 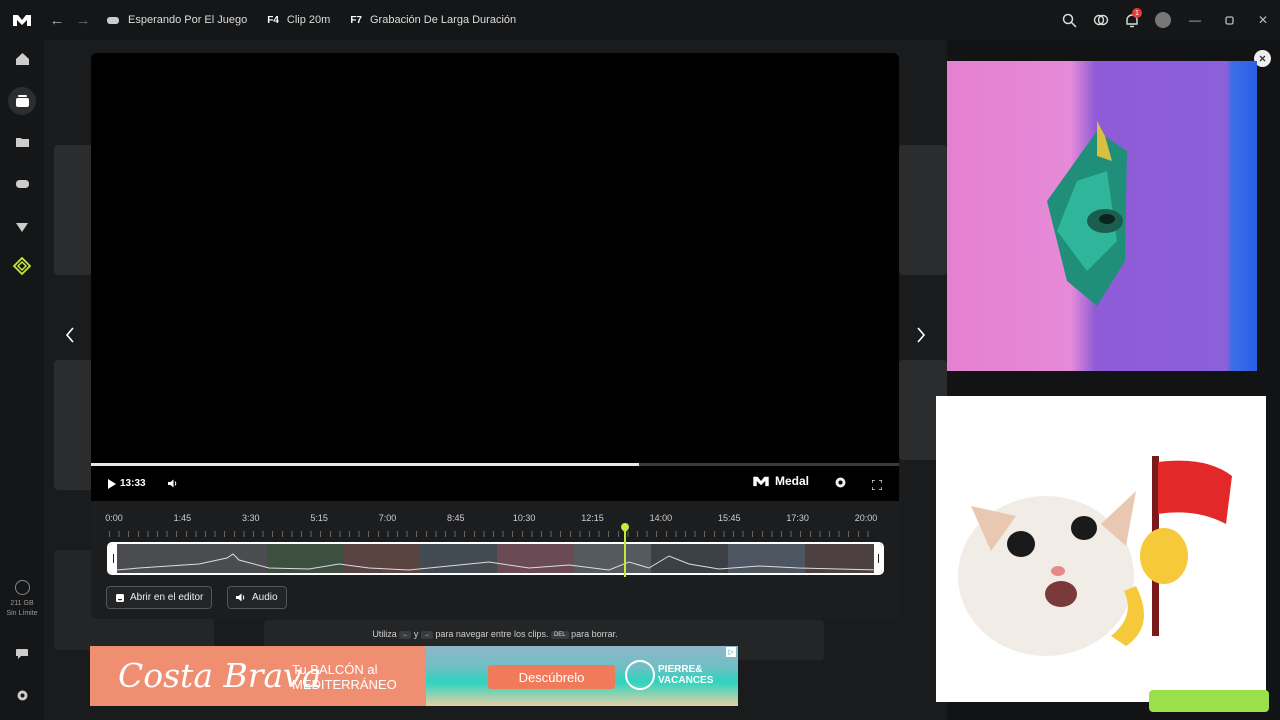 What do you see at coordinates (384, 634) in the screenshot?
I see `hint-prefix: Utiliza` at bounding box center [384, 634].